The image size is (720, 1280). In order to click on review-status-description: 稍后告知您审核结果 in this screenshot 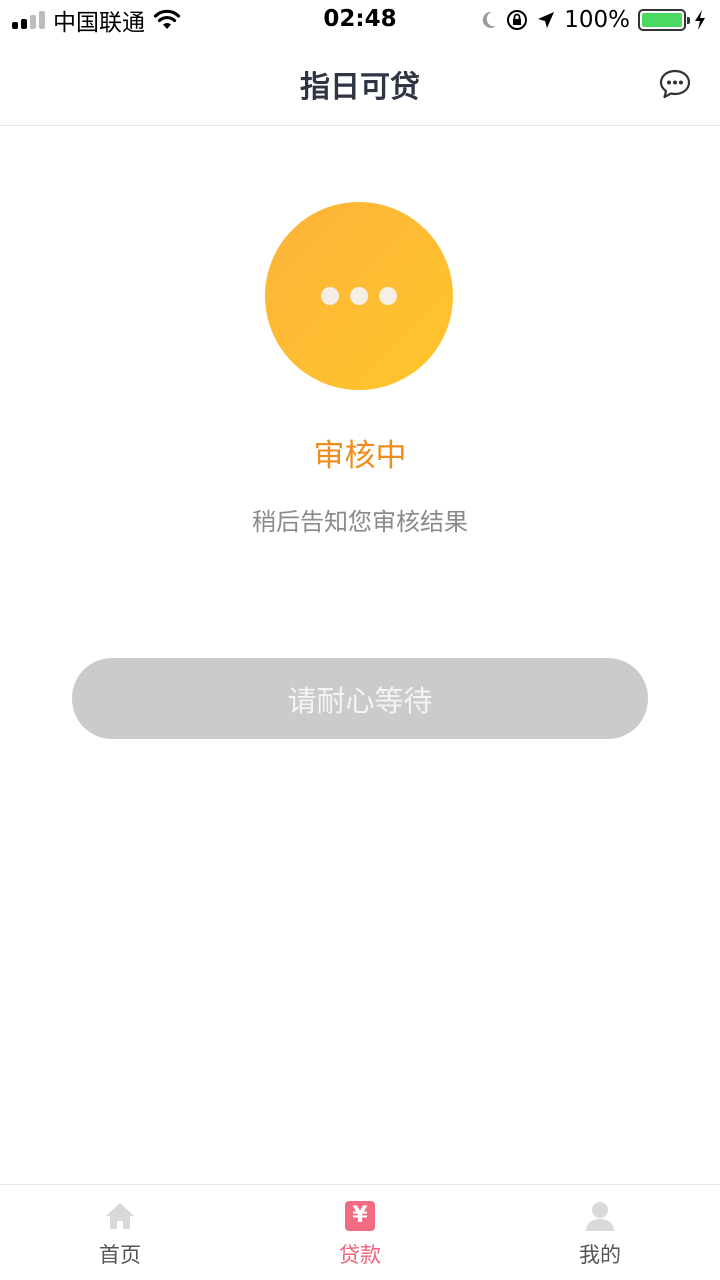, I will do `click(360, 522)`.